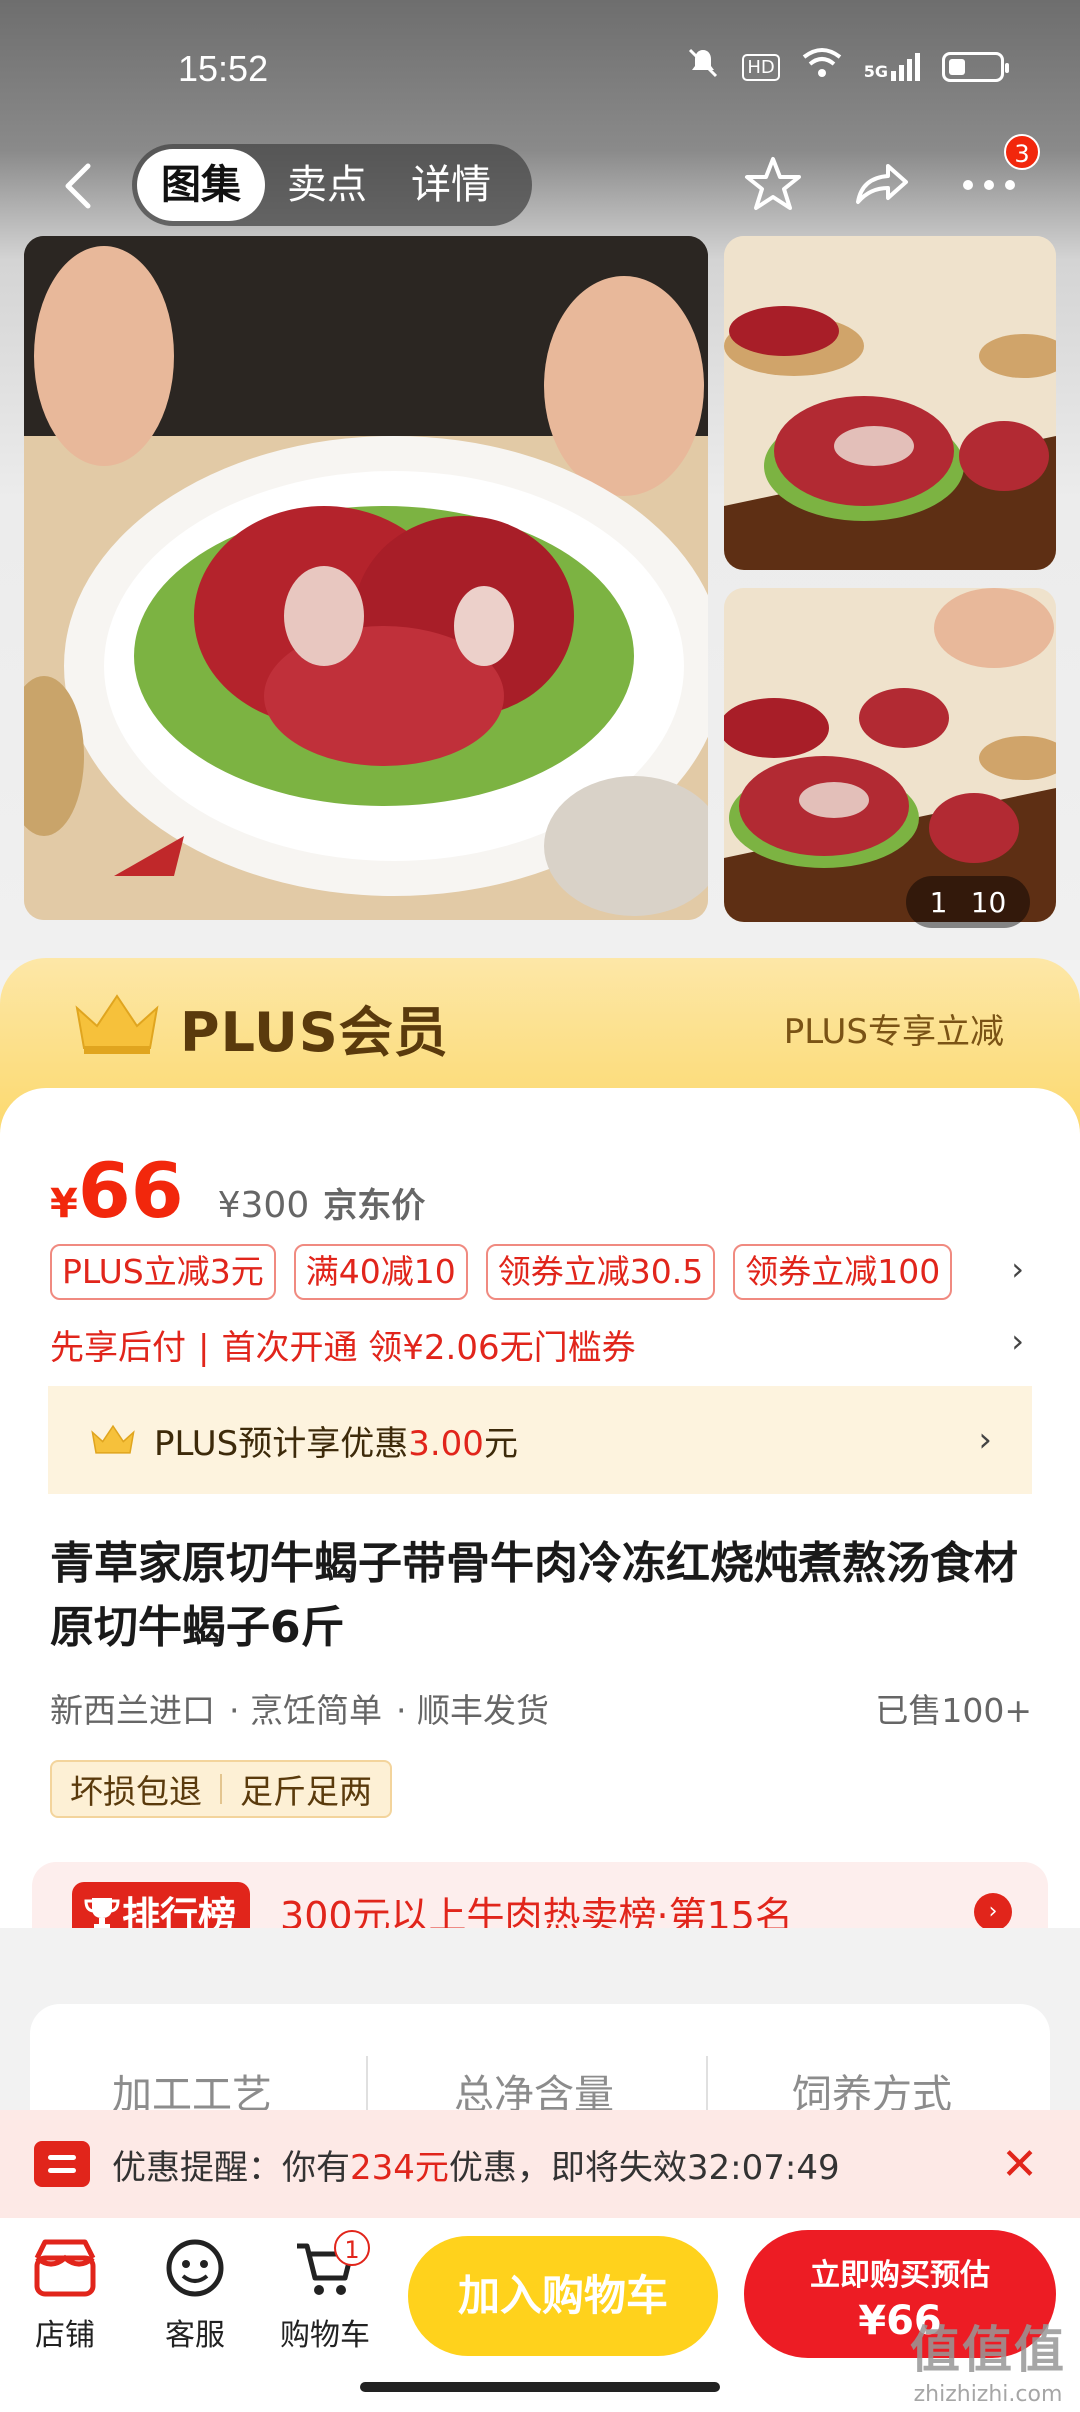 The height and width of the screenshot is (2412, 1080). What do you see at coordinates (223, 68) in the screenshot?
I see `status-time: 15:52` at bounding box center [223, 68].